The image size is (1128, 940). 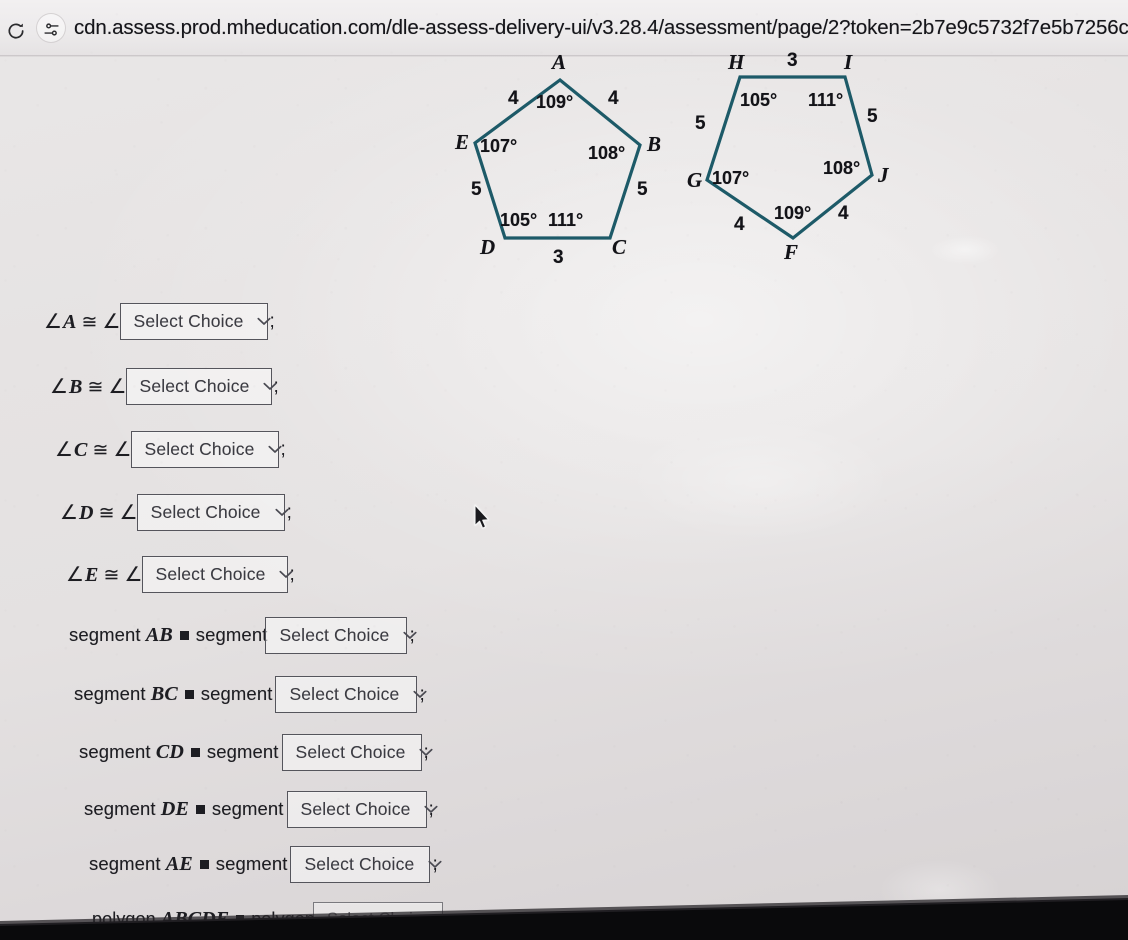 I want to click on mouse-cursor, so click(x=482, y=516).